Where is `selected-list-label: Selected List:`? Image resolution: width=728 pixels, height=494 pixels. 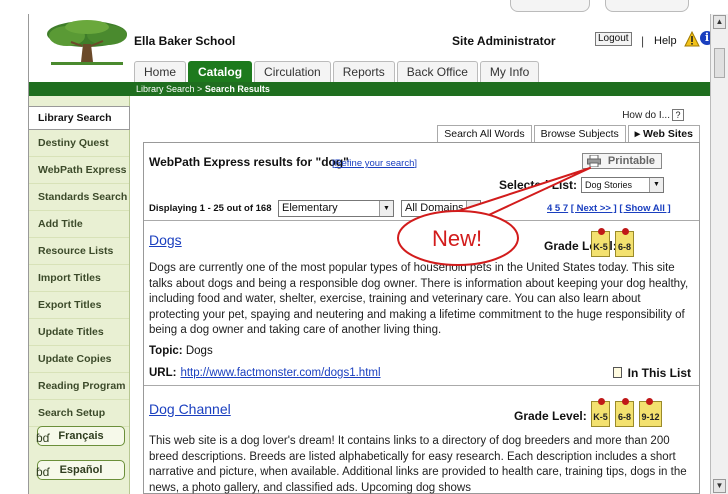
selected-list-label: Selected List: is located at coordinates (538, 185).